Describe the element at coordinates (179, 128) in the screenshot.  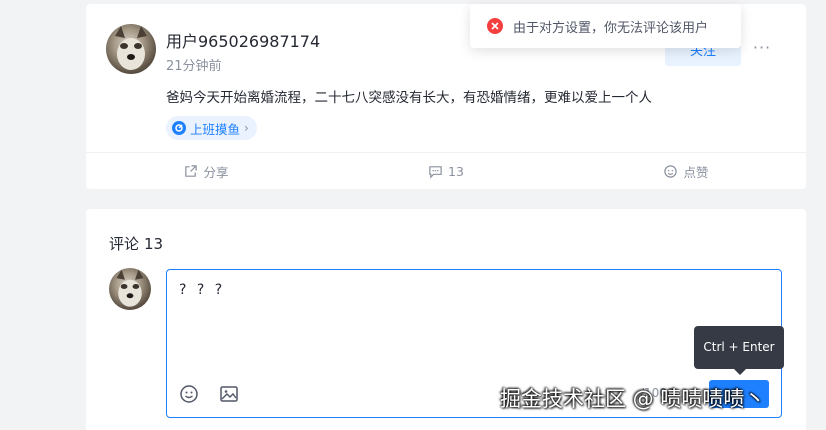
I see `topic-icon` at that location.